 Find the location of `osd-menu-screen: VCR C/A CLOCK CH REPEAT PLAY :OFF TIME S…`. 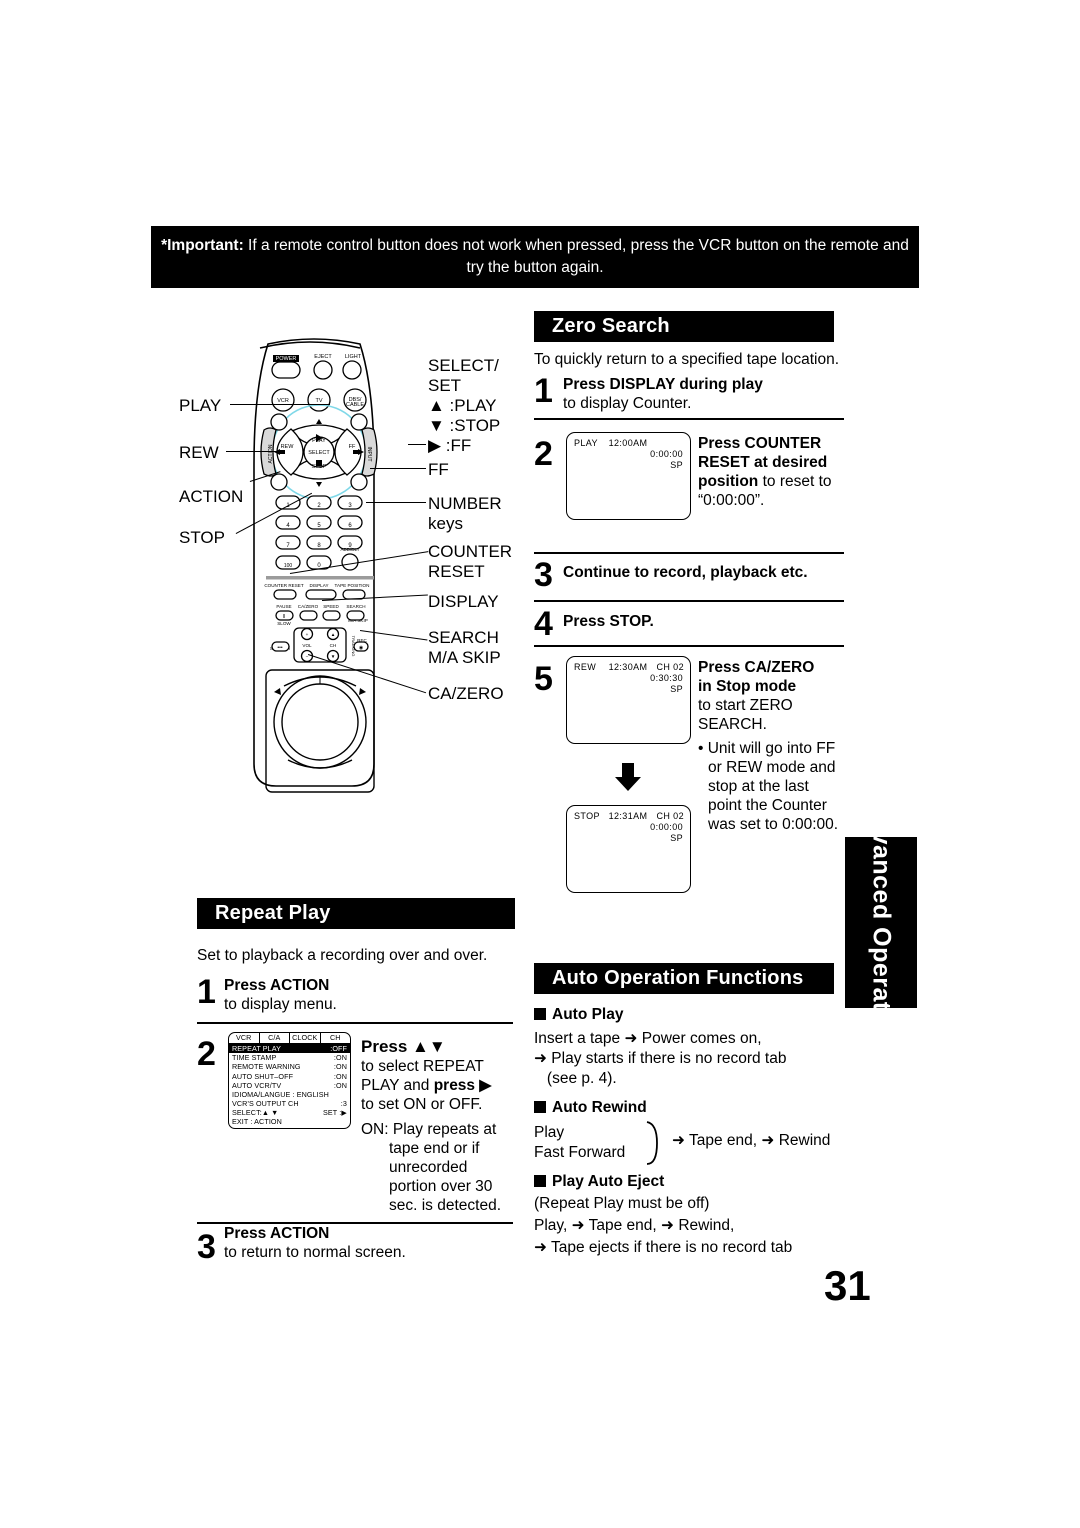

osd-menu-screen: VCR C/A CLOCK CH REPEAT PLAY :OFF TIME S… is located at coordinates (289, 1080).